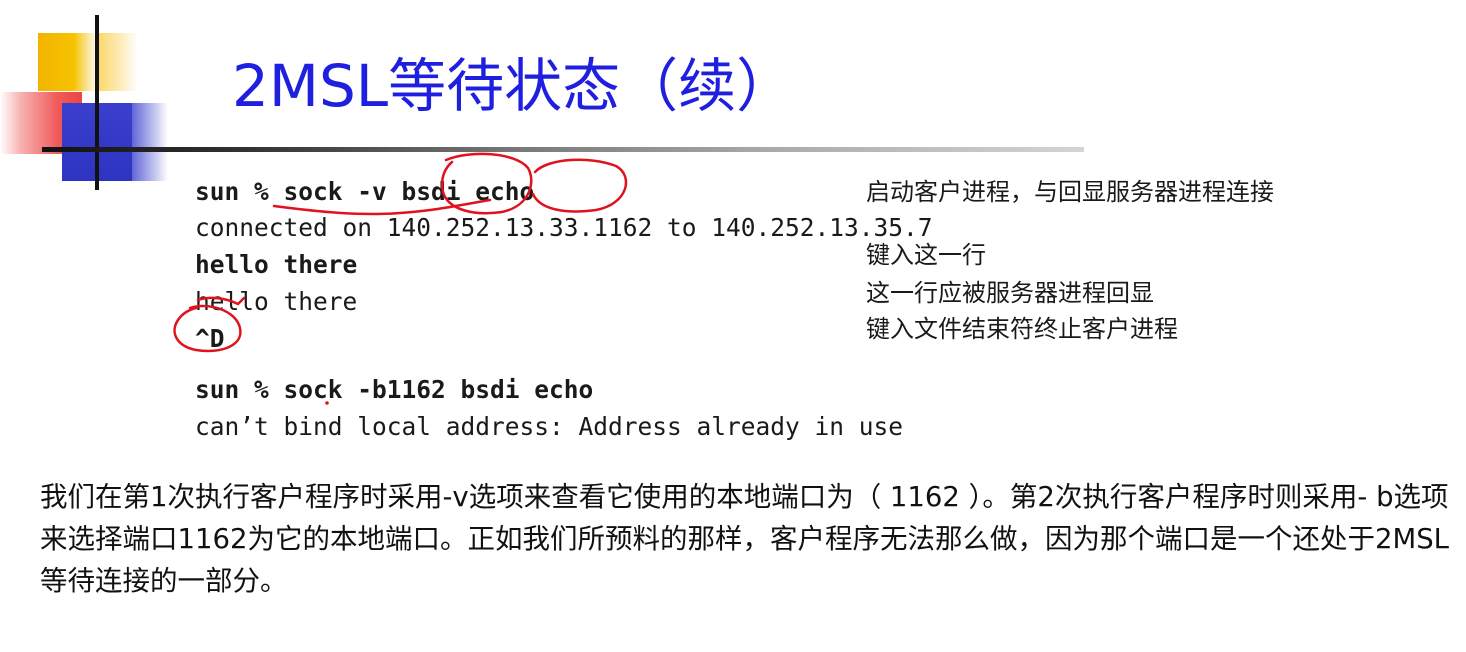  Describe the element at coordinates (1010, 293) in the screenshot. I see `annotation-echo-line: 这一行应被服务器进程回显` at that location.